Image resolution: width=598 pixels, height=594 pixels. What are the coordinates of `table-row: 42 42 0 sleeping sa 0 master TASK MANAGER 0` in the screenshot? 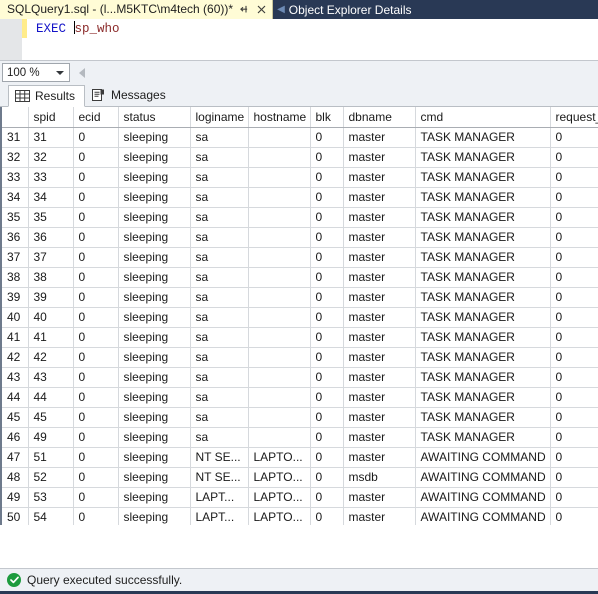 It's located at (300, 357).